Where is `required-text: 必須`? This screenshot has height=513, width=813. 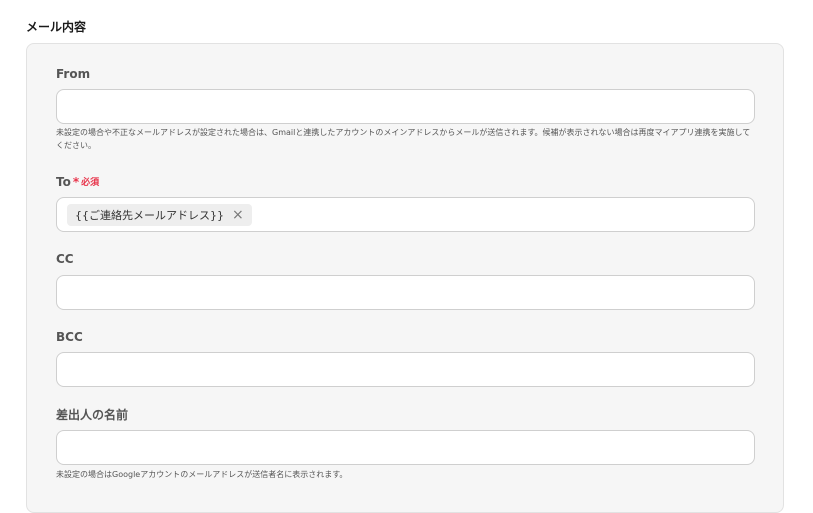
required-text: 必須 is located at coordinates (90, 183).